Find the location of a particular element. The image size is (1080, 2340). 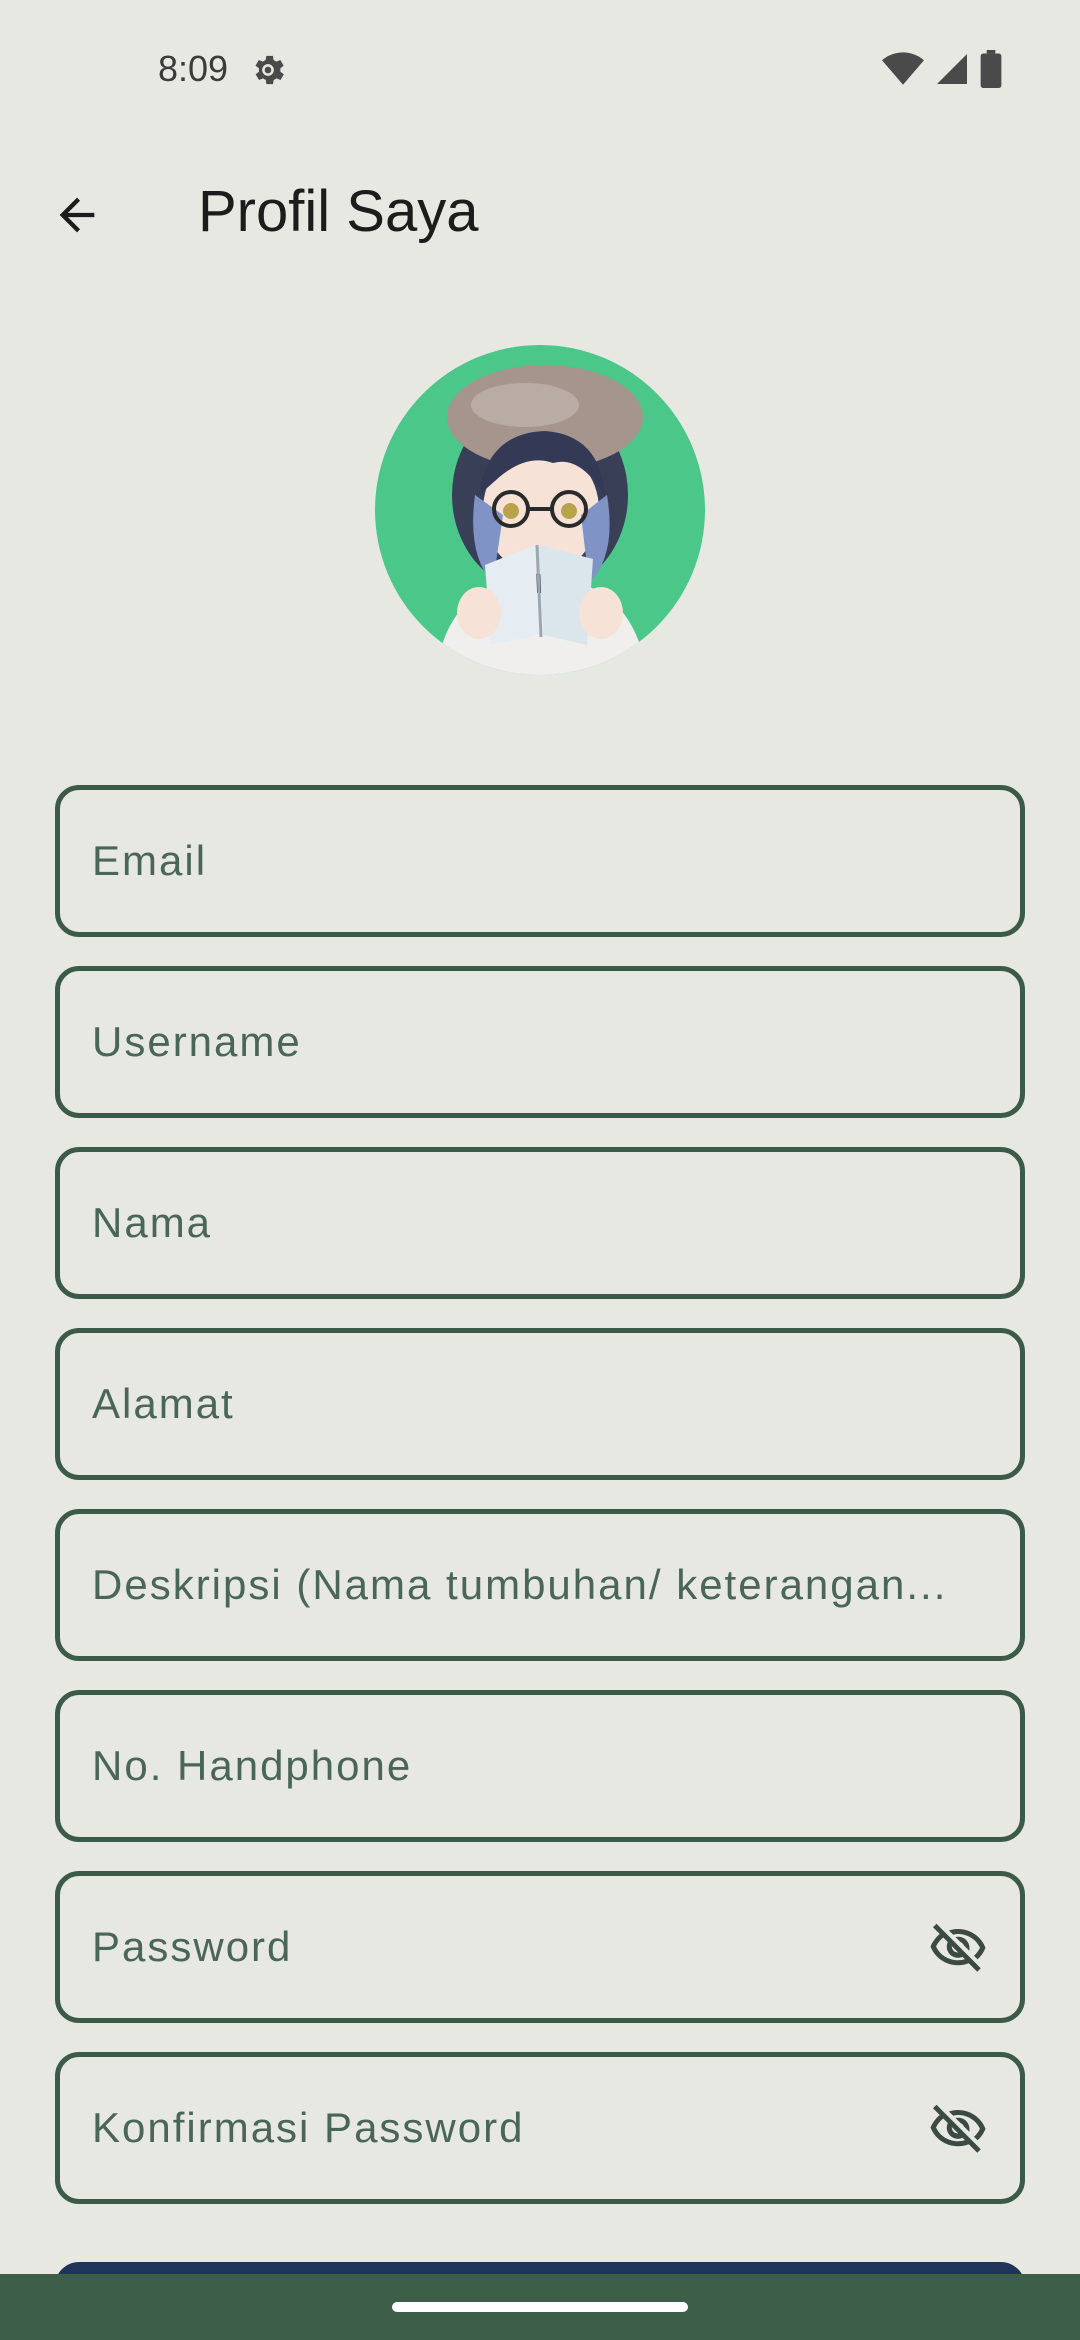

deskripsi-field is located at coordinates (540, 1585).